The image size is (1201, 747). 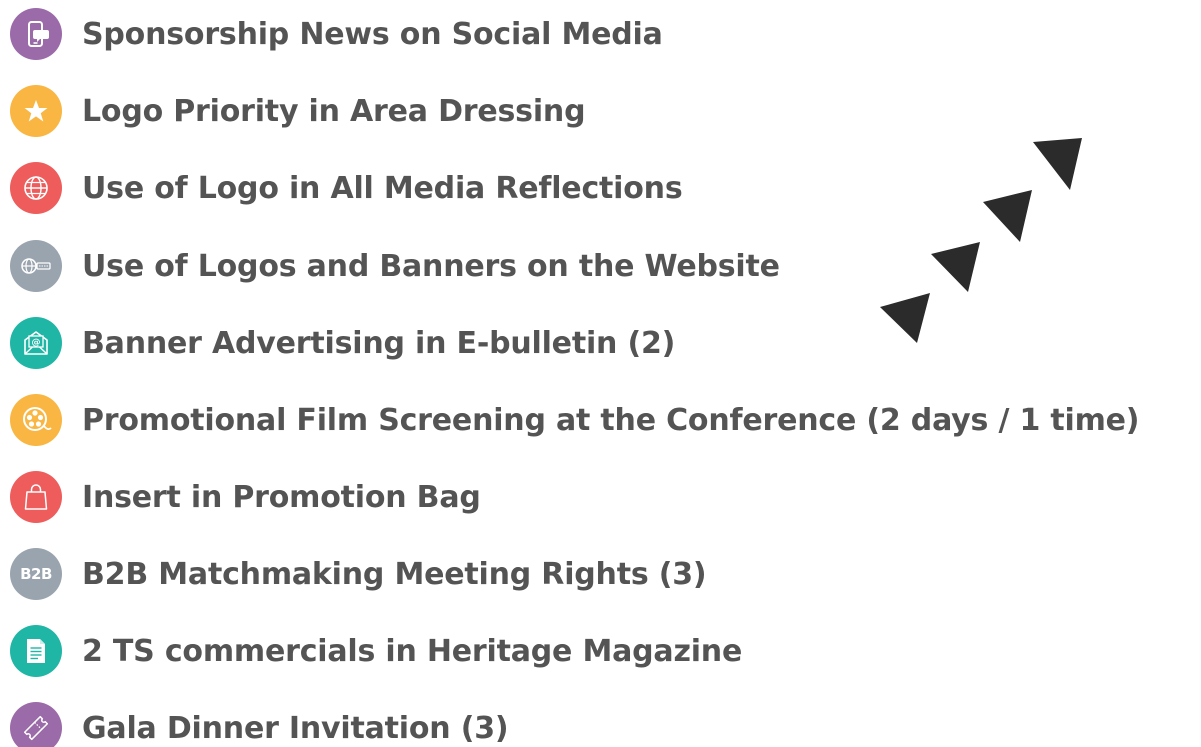 I want to click on list-item: Use of Logo in All Media Reflections, so click(x=346, y=188).